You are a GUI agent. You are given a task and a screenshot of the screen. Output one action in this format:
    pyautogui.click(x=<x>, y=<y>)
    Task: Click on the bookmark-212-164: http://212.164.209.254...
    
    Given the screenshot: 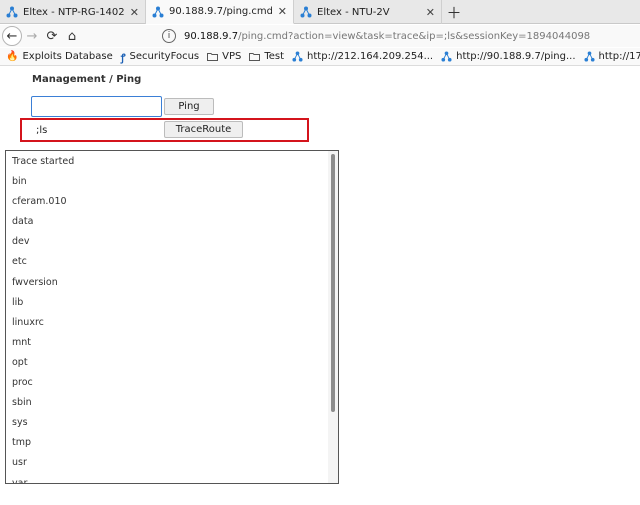 What is the action you would take?
    pyautogui.click(x=362, y=56)
    